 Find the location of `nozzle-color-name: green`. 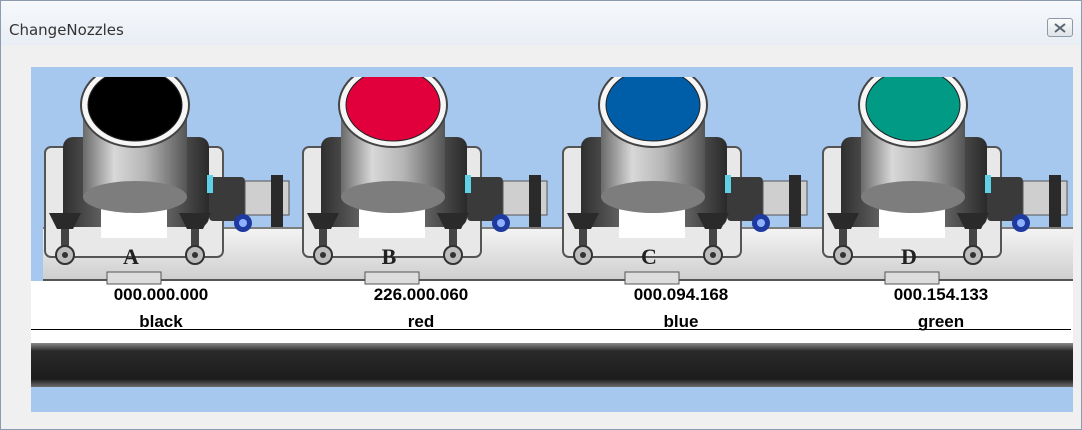

nozzle-color-name: green is located at coordinates (941, 321).